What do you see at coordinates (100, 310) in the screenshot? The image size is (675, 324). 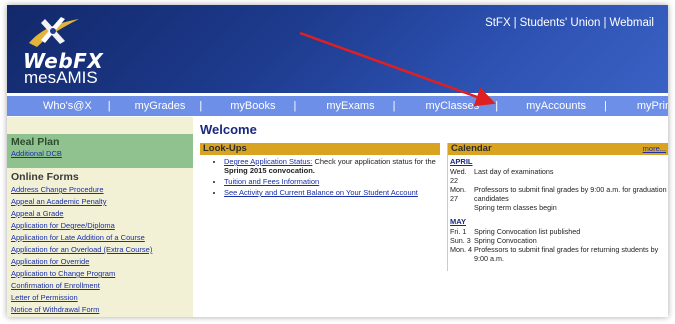 I see `form-link-withdrawal: Notice of Withdrawal Form` at bounding box center [100, 310].